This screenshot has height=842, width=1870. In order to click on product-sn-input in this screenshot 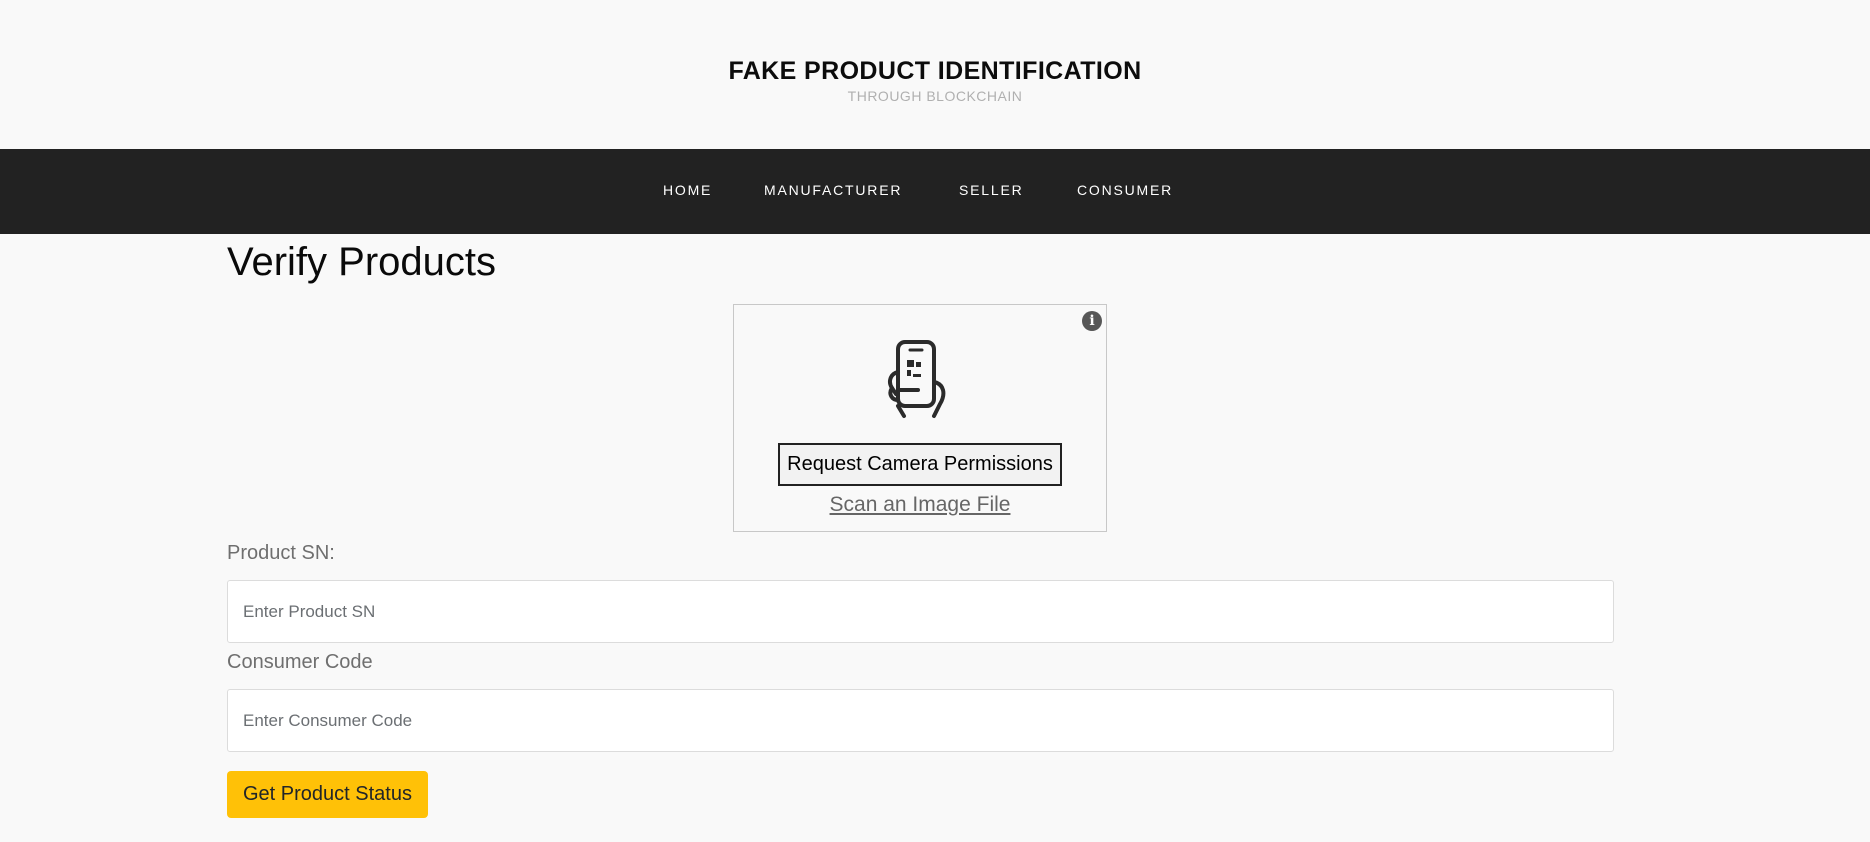, I will do `click(920, 611)`.